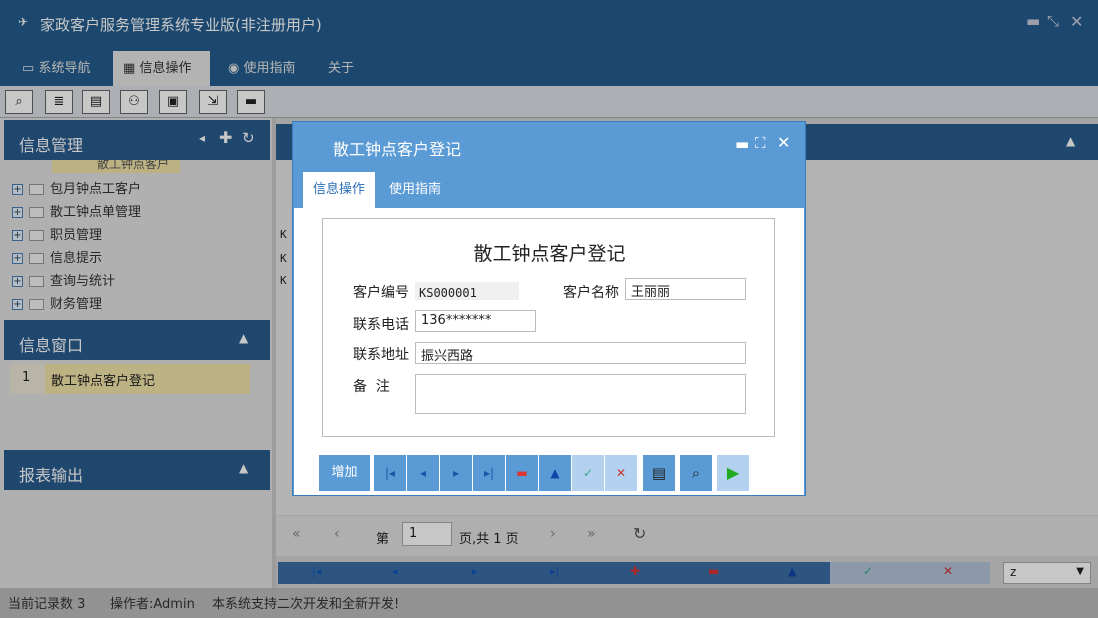 Image resolution: width=1098 pixels, height=618 pixels. I want to click on note-label: 备 注, so click(371, 387).